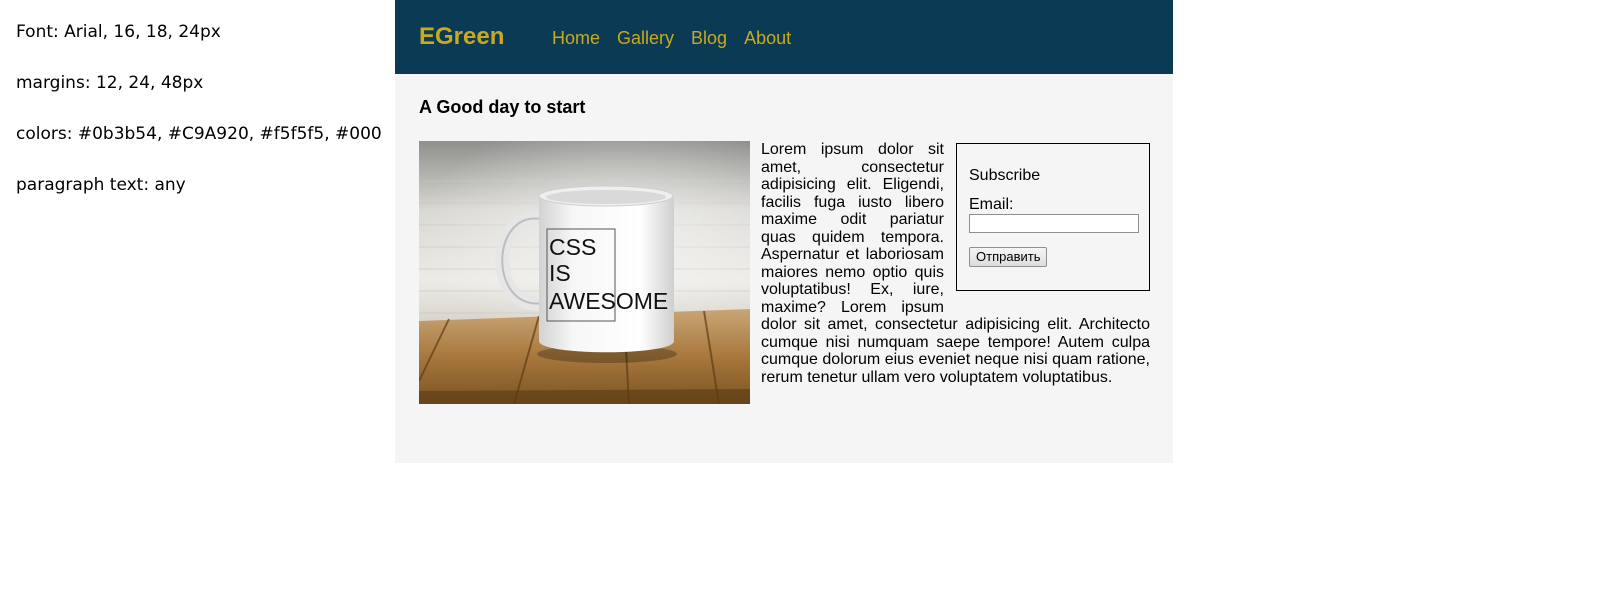 Image resolution: width=1612 pixels, height=590 pixels. What do you see at coordinates (991, 204) in the screenshot?
I see `email-label: Email:` at bounding box center [991, 204].